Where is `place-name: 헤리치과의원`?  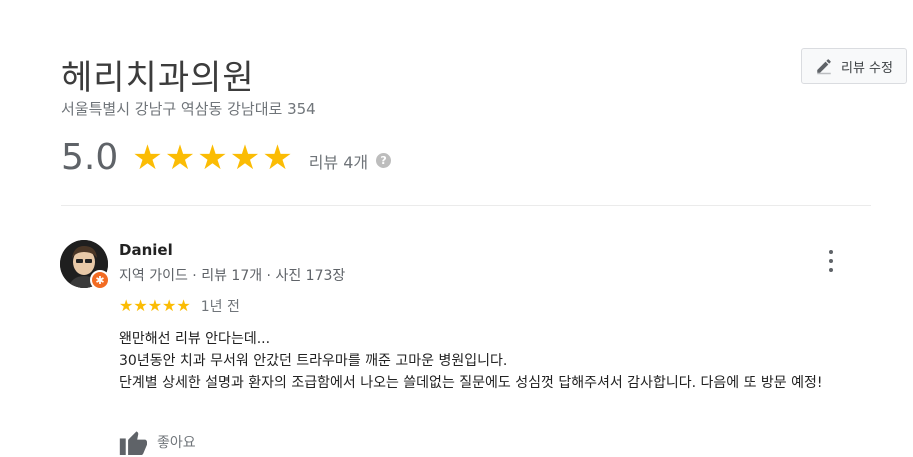 place-name: 헤리치과의원 is located at coordinates (158, 78).